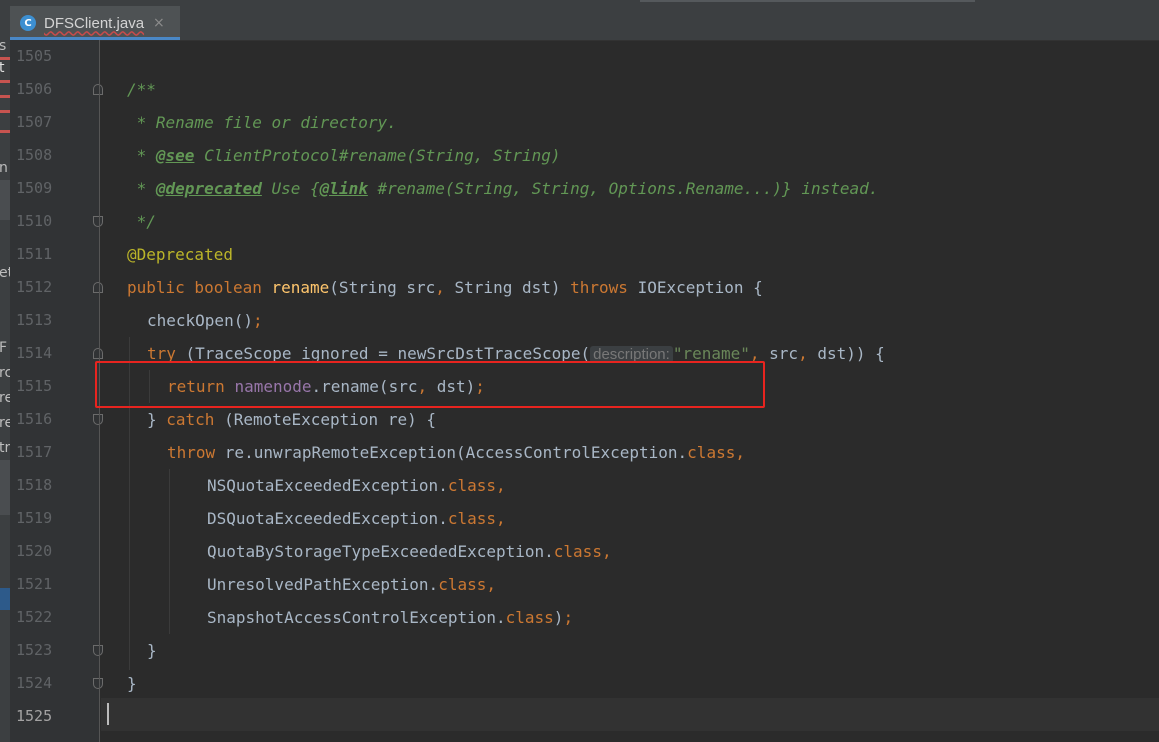 The image size is (1159, 742). Describe the element at coordinates (851, 353) in the screenshot. I see `code-text: dst)) {` at that location.